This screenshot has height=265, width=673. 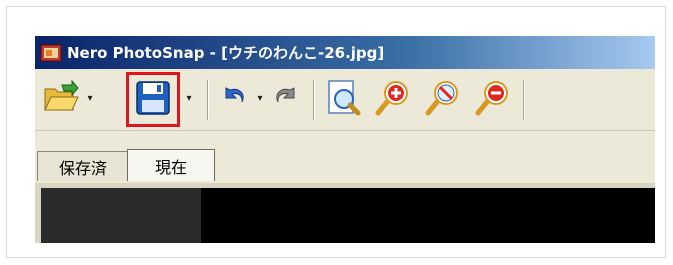 I want to click on window-title: Nero PhotoSnap - [ウチのわんこ-26.jpg], so click(x=226, y=53).